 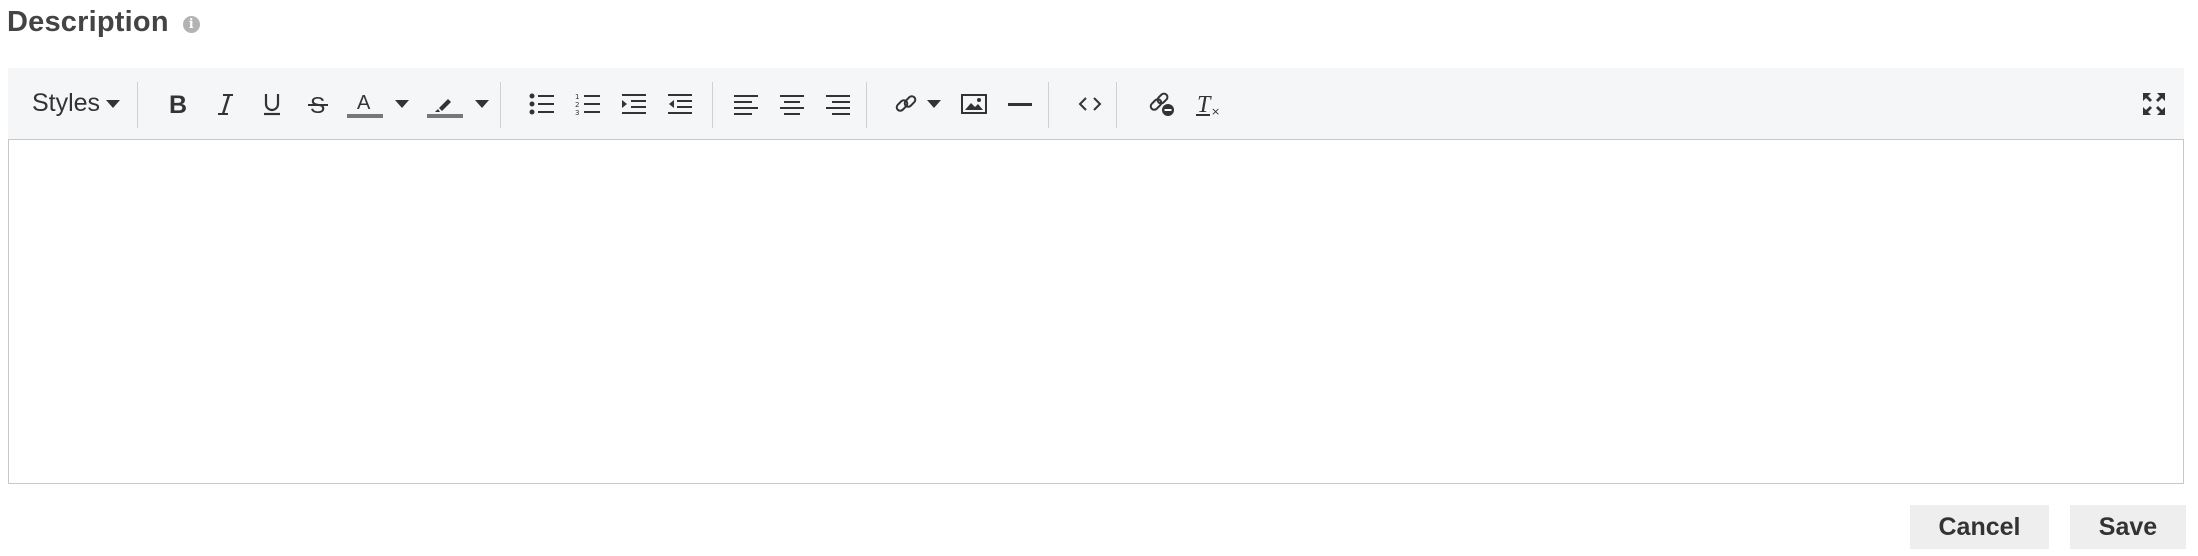 What do you see at coordinates (577, 97) in the screenshot?
I see `svg-text: 1` at bounding box center [577, 97].